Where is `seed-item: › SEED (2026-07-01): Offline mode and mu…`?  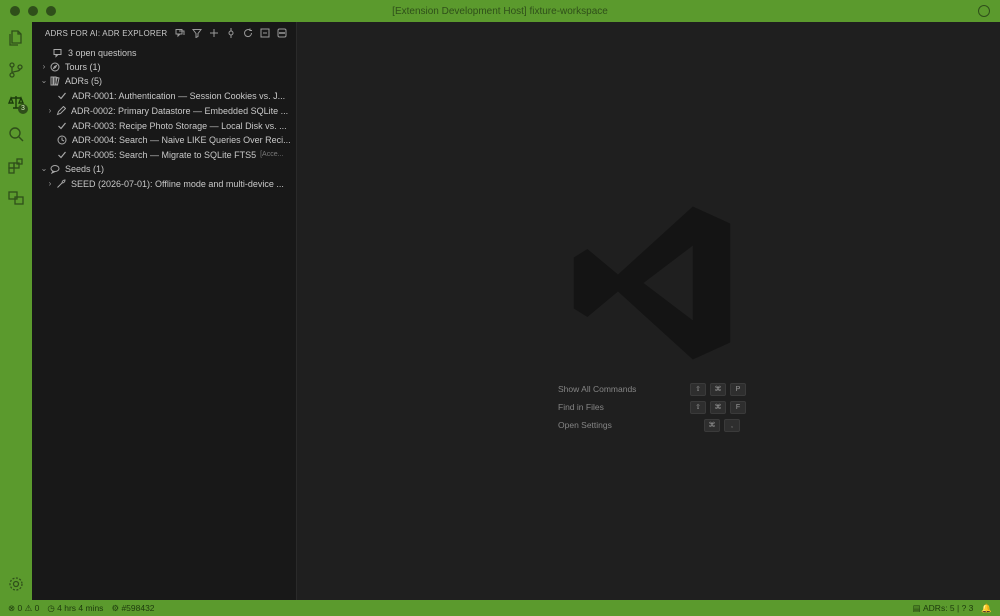 seed-item: › SEED (2026-07-01): Offline mode and mu… is located at coordinates (170, 183).